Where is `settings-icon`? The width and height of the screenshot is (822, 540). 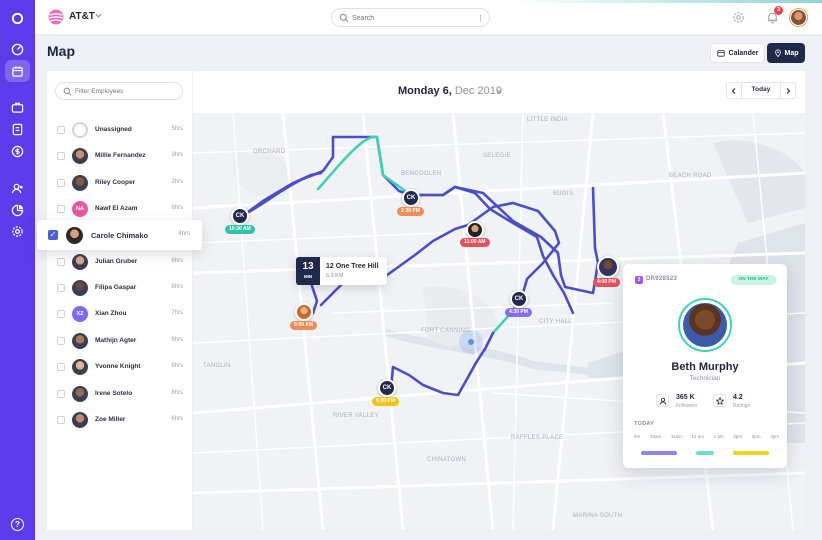 settings-icon is located at coordinates (17, 231).